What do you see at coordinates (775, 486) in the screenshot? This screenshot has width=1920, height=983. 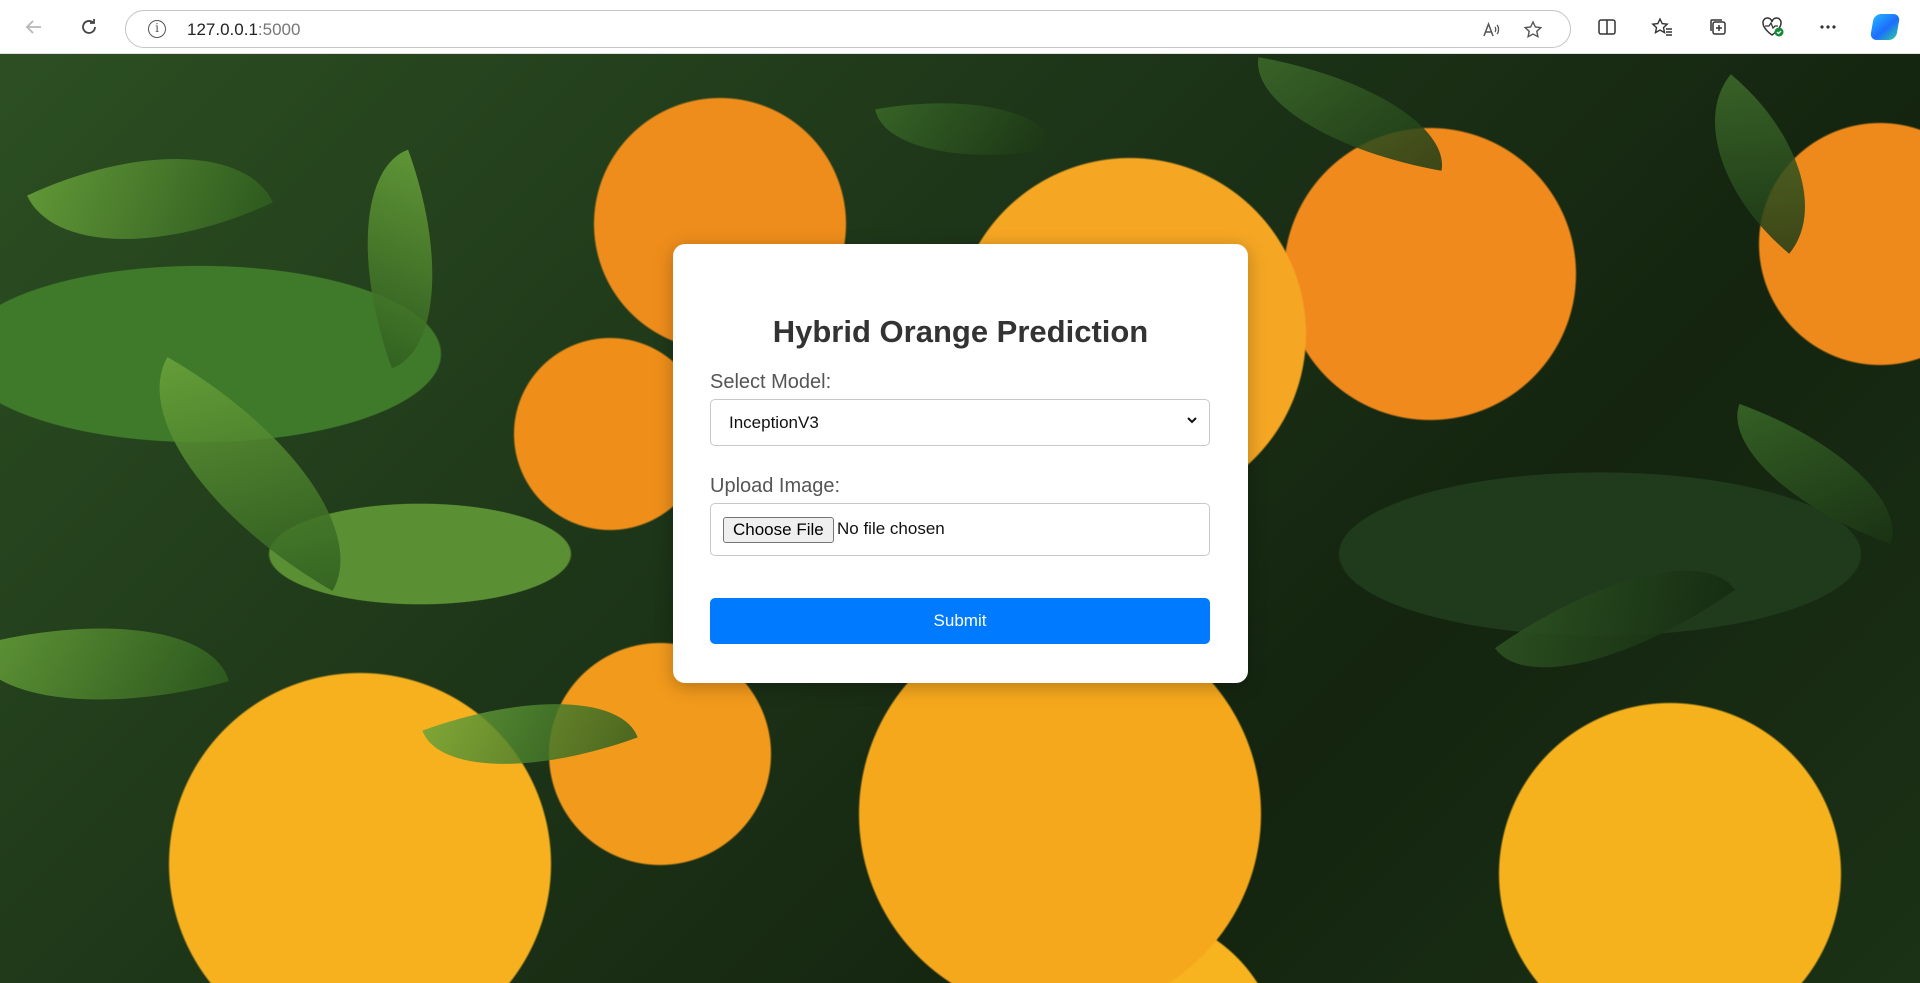 I see `upload-image-label: Upload Image:` at bounding box center [775, 486].